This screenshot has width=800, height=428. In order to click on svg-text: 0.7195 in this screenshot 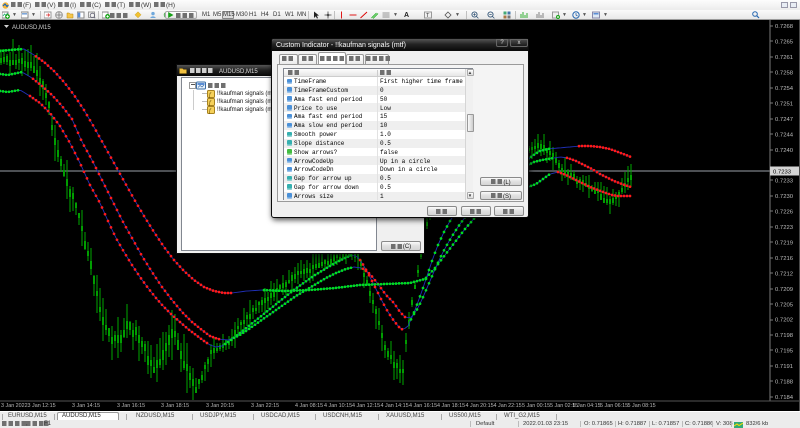, I will do `click(784, 352)`.